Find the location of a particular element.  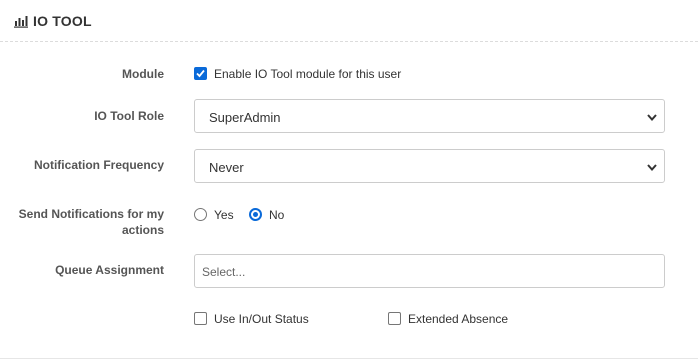

section-title: IO TOOL is located at coordinates (62, 21).